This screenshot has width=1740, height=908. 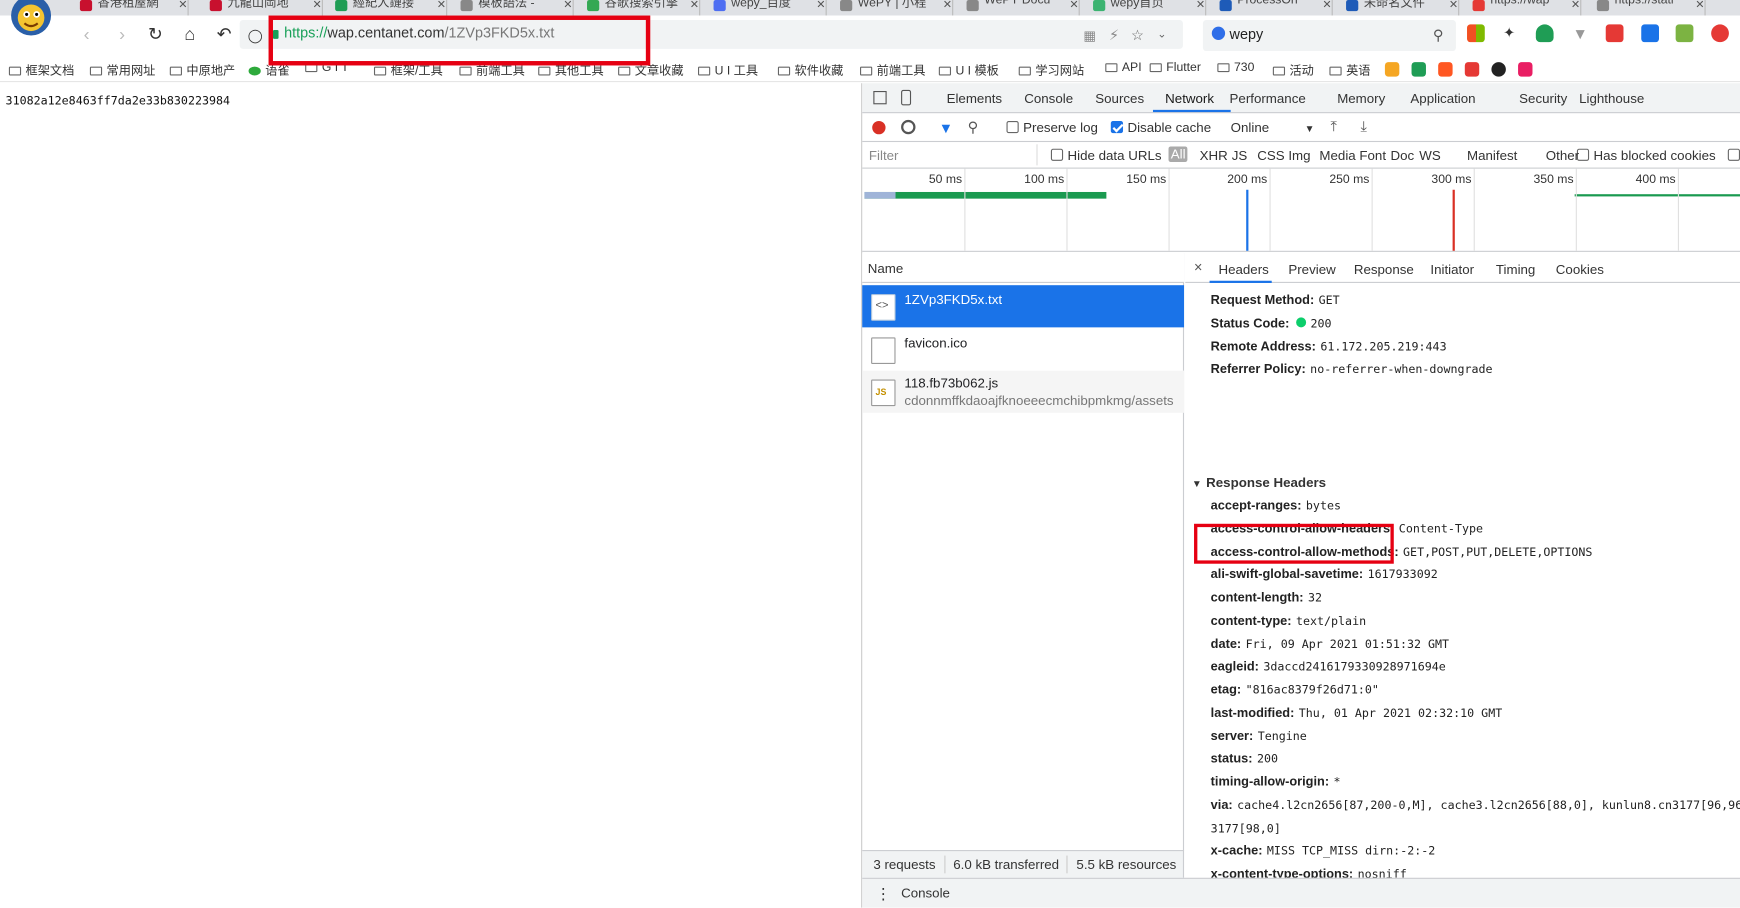 What do you see at coordinates (1023, 349) in the screenshot?
I see `request-row: favicon.ico` at bounding box center [1023, 349].